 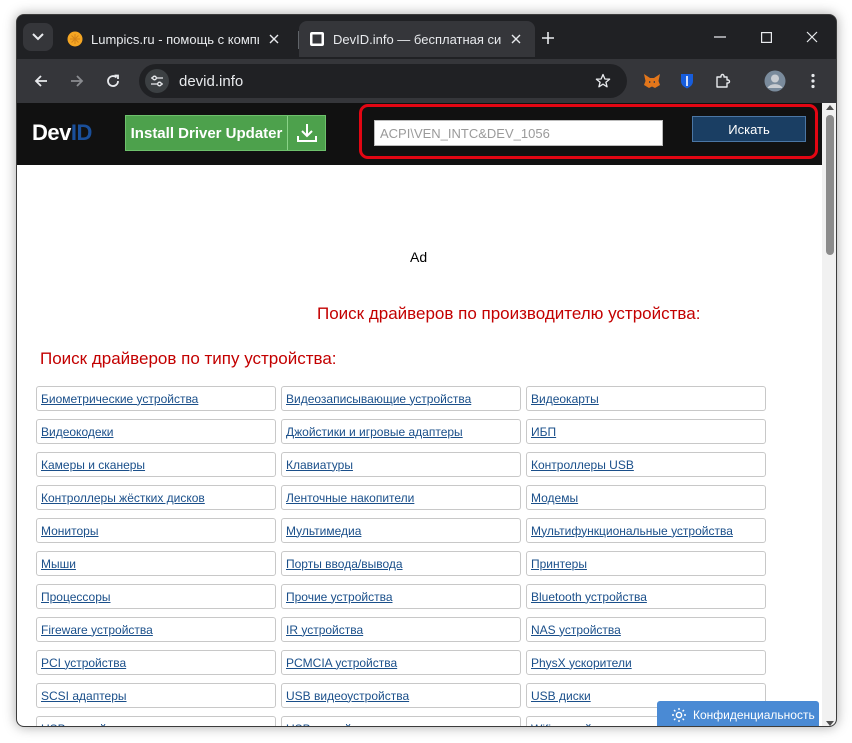 What do you see at coordinates (632, 531) in the screenshot?
I see `category-link: Мультифункциональные устройства` at bounding box center [632, 531].